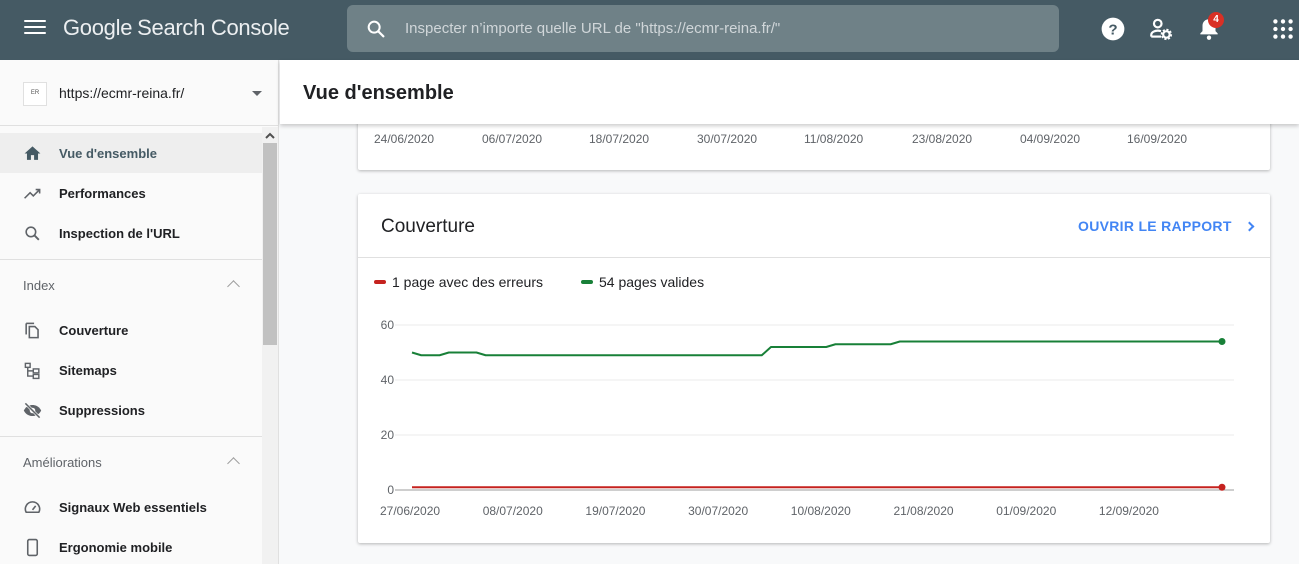 The image size is (1299, 564). What do you see at coordinates (1216, 20) in the screenshot?
I see `notification-count-badge: 4` at bounding box center [1216, 20].